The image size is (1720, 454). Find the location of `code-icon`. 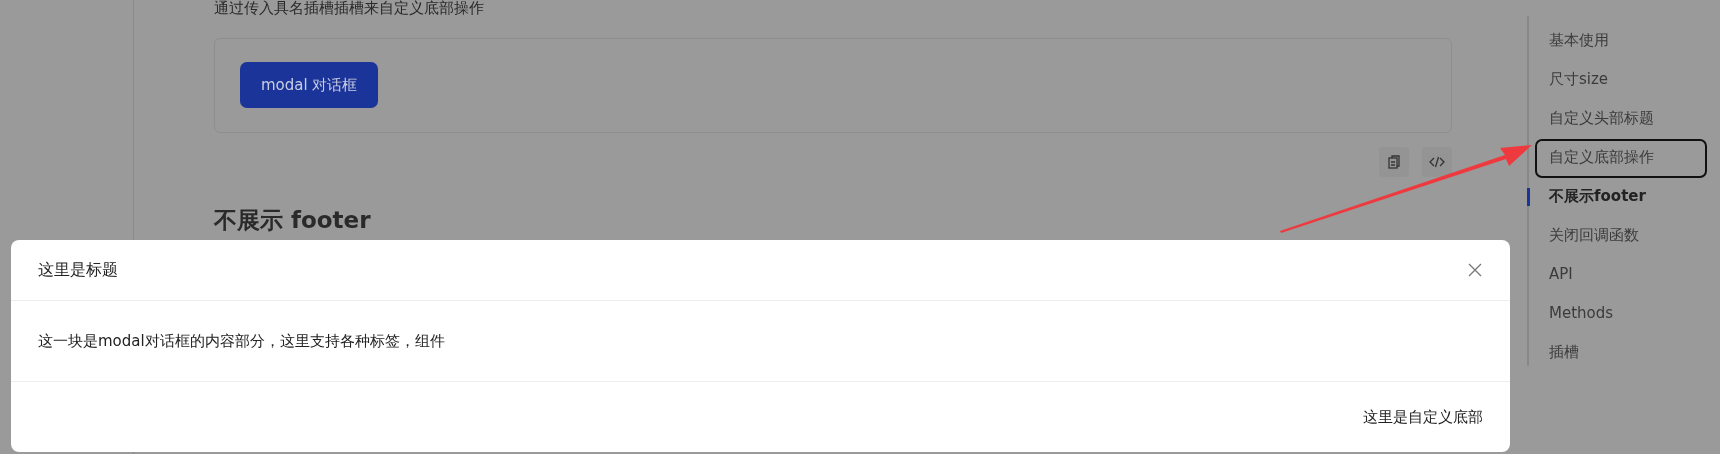

code-icon is located at coordinates (1437, 162).